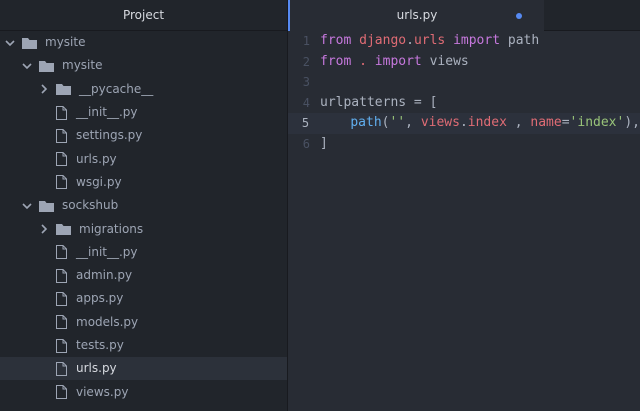 This screenshot has height=411, width=640. Describe the element at coordinates (99, 181) in the screenshot. I see `tree-item-label: wsgi.py` at that location.